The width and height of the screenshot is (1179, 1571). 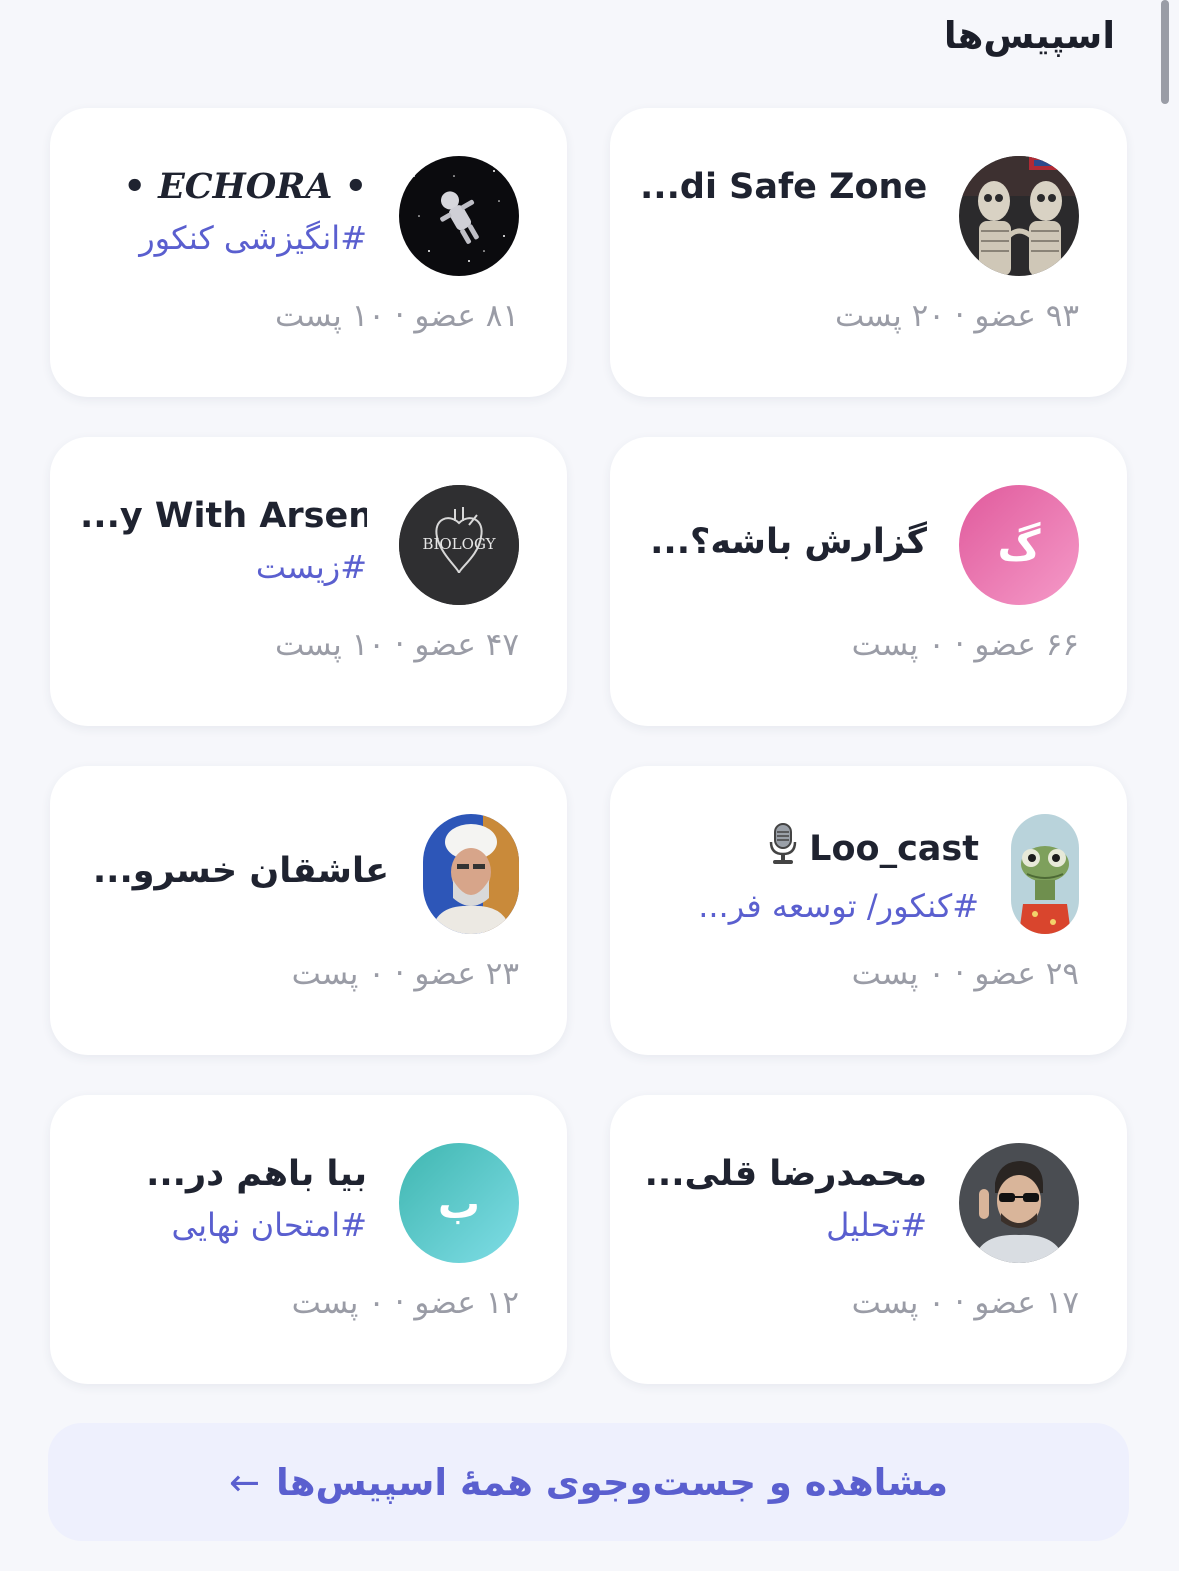 What do you see at coordinates (1029, 35) in the screenshot?
I see `section-title: اسپیس‌ها` at bounding box center [1029, 35].